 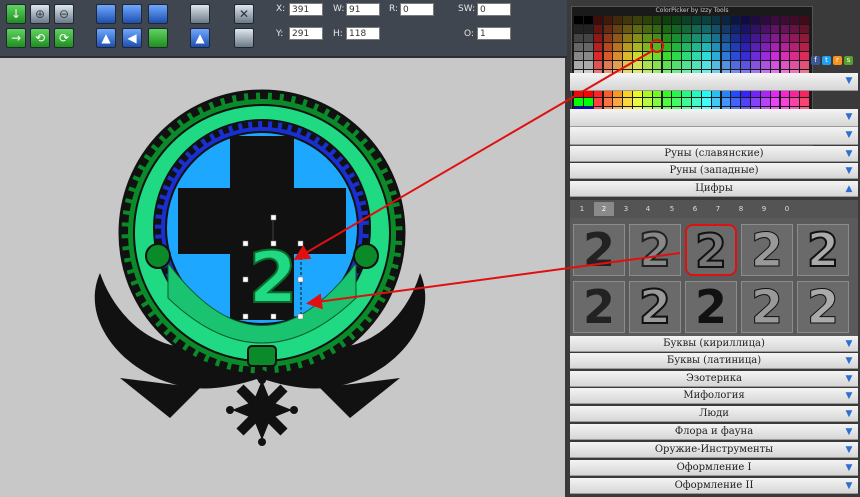 I want to click on tab-1: 1, so click(x=582, y=209).